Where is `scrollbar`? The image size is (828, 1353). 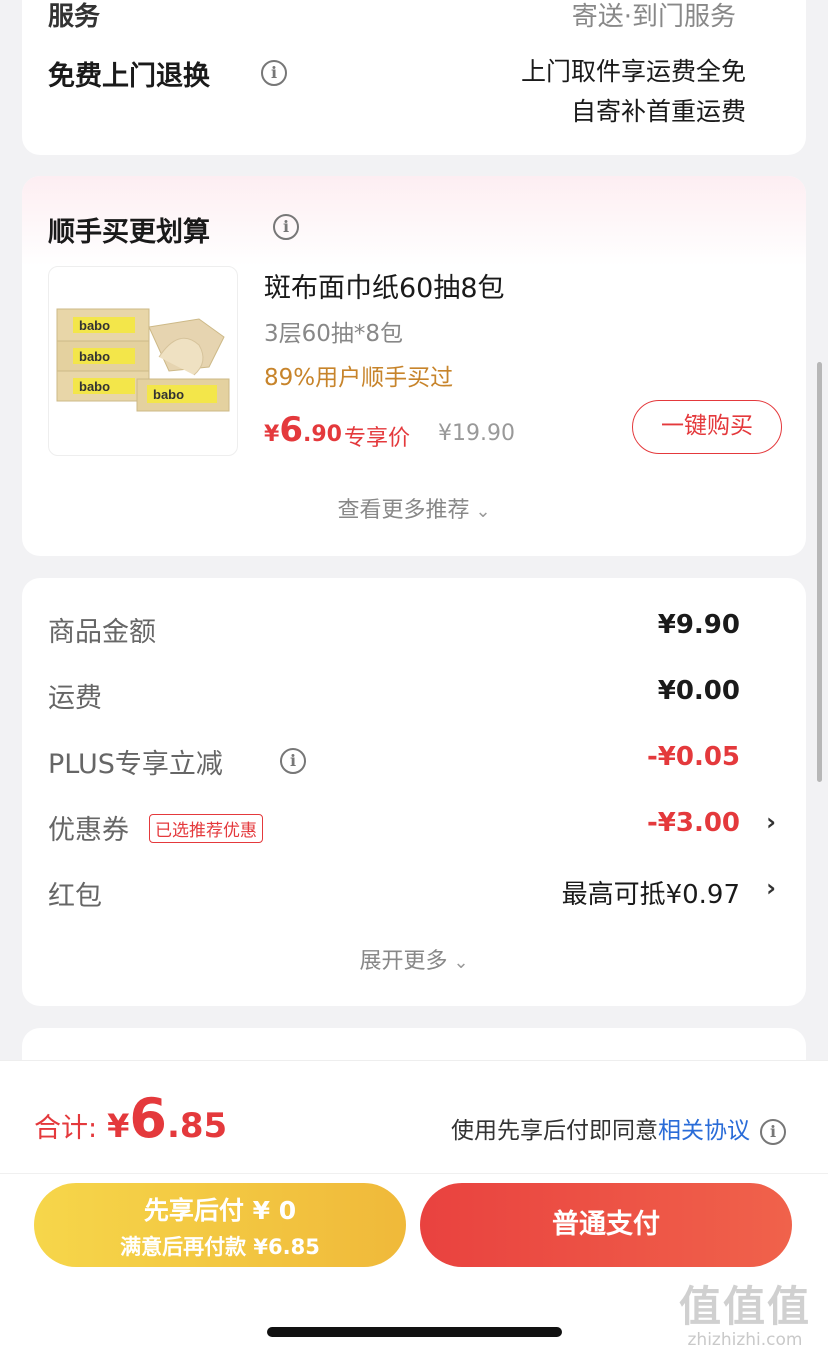
scrollbar is located at coordinates (819, 572).